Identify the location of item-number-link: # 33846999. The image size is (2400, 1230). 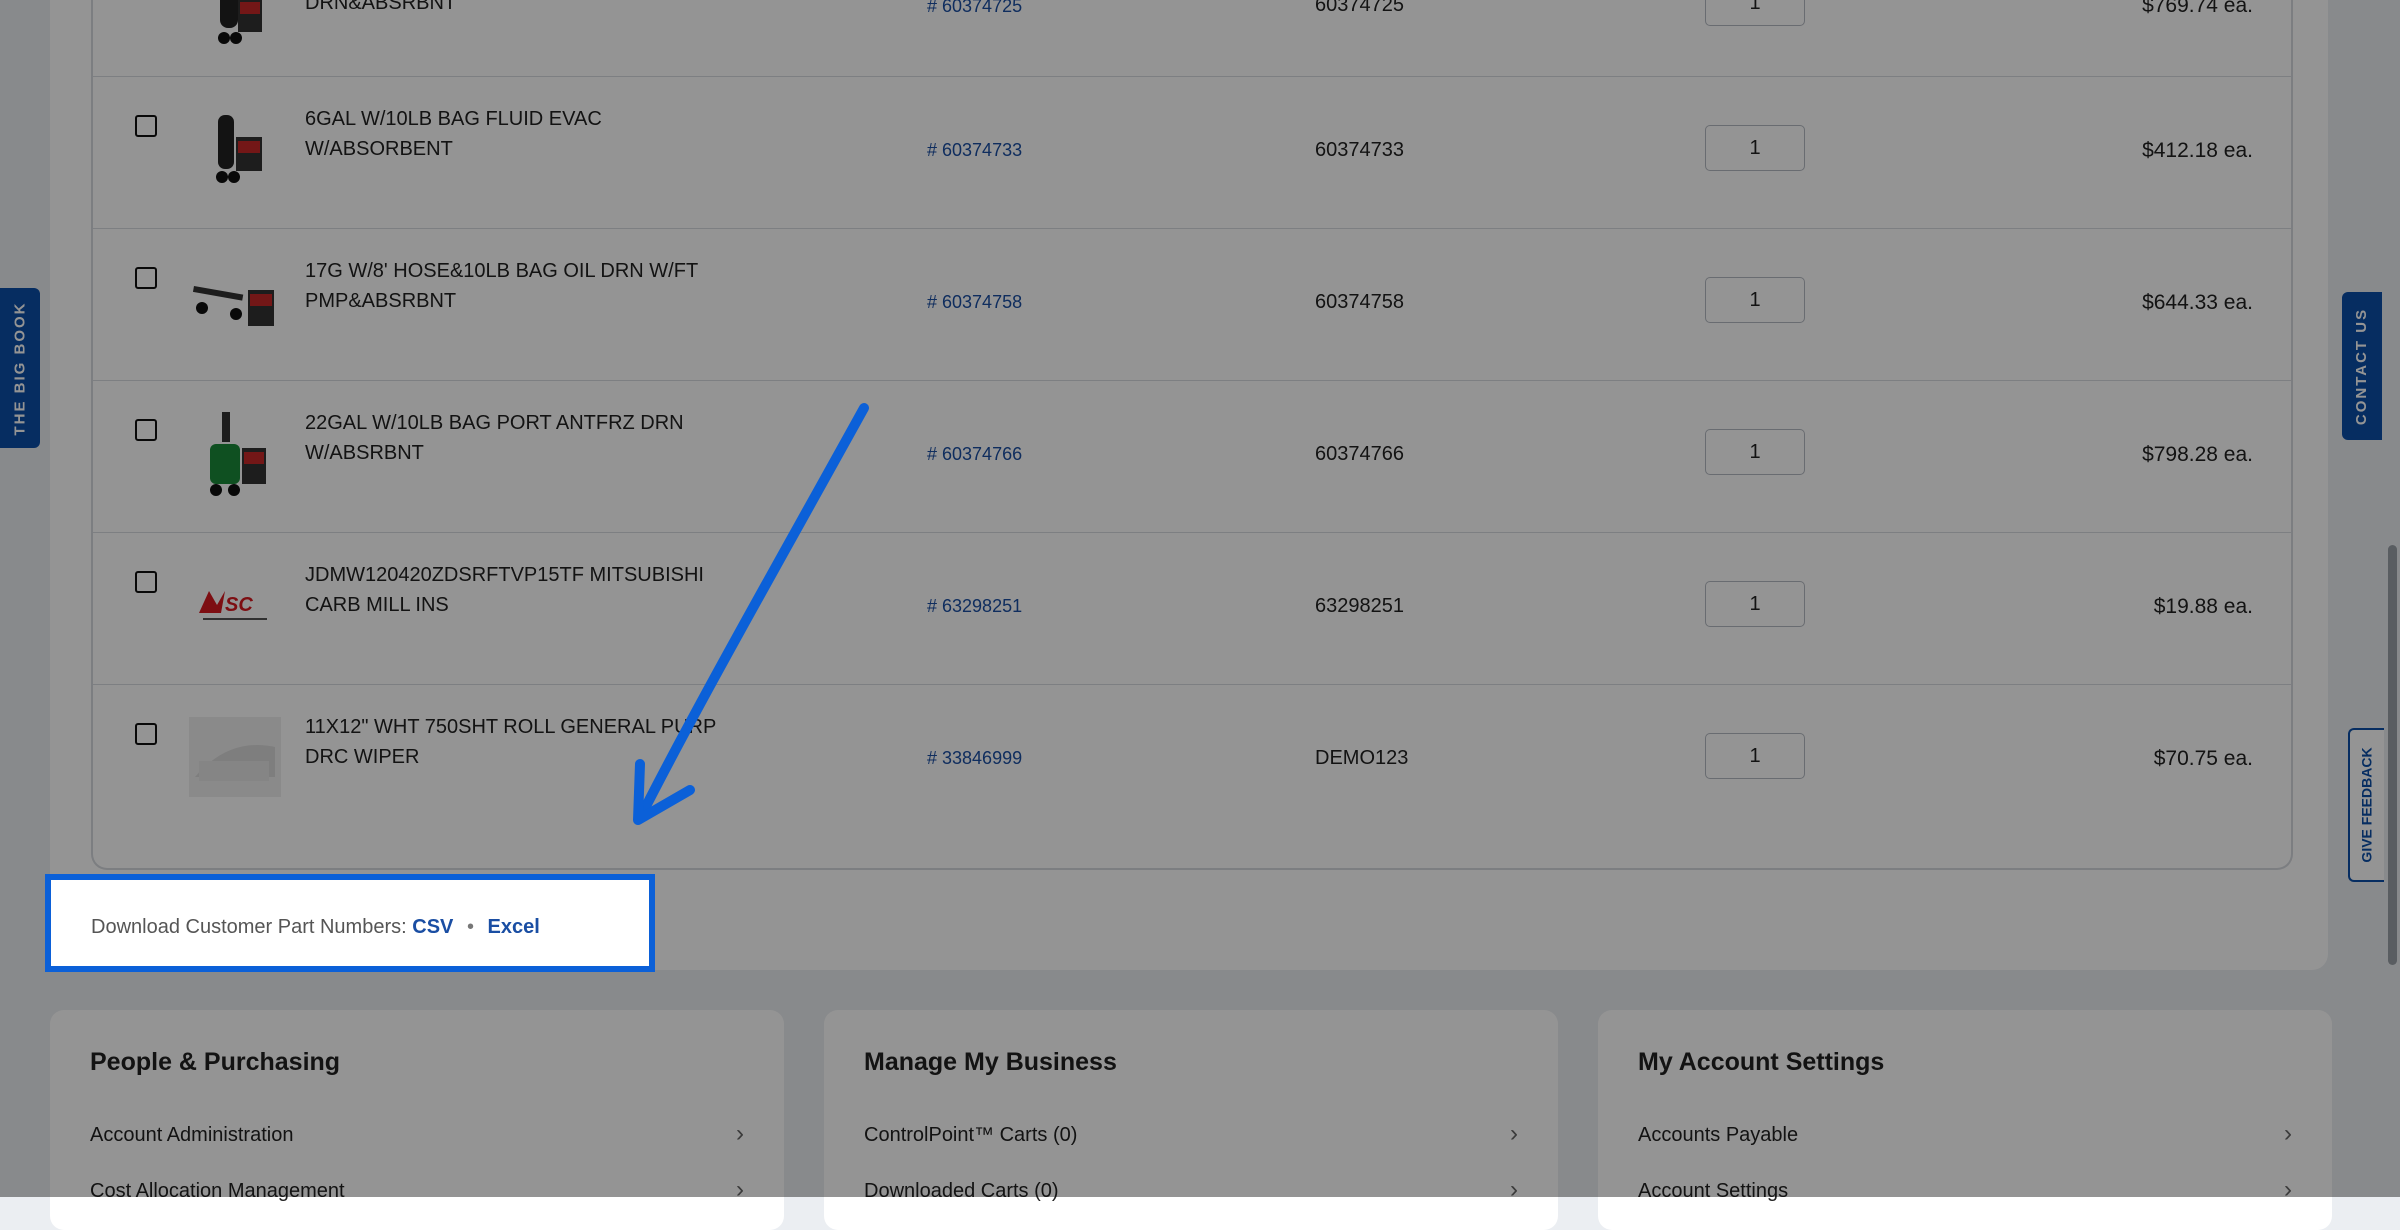
(974, 758).